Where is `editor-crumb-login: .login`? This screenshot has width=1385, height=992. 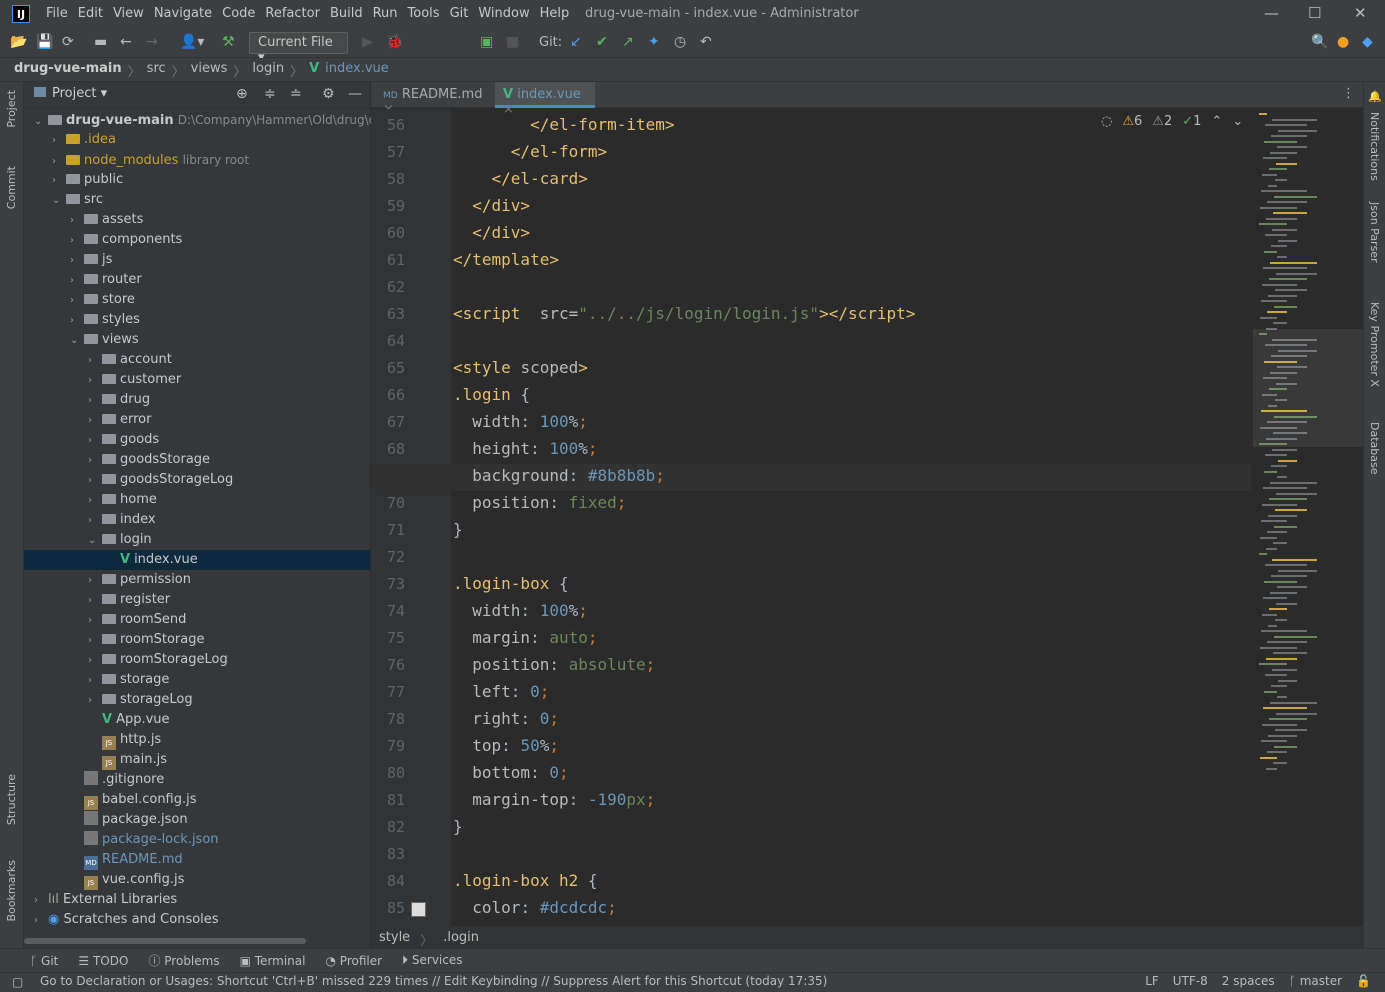
editor-crumb-login: .login is located at coordinates (461, 937).